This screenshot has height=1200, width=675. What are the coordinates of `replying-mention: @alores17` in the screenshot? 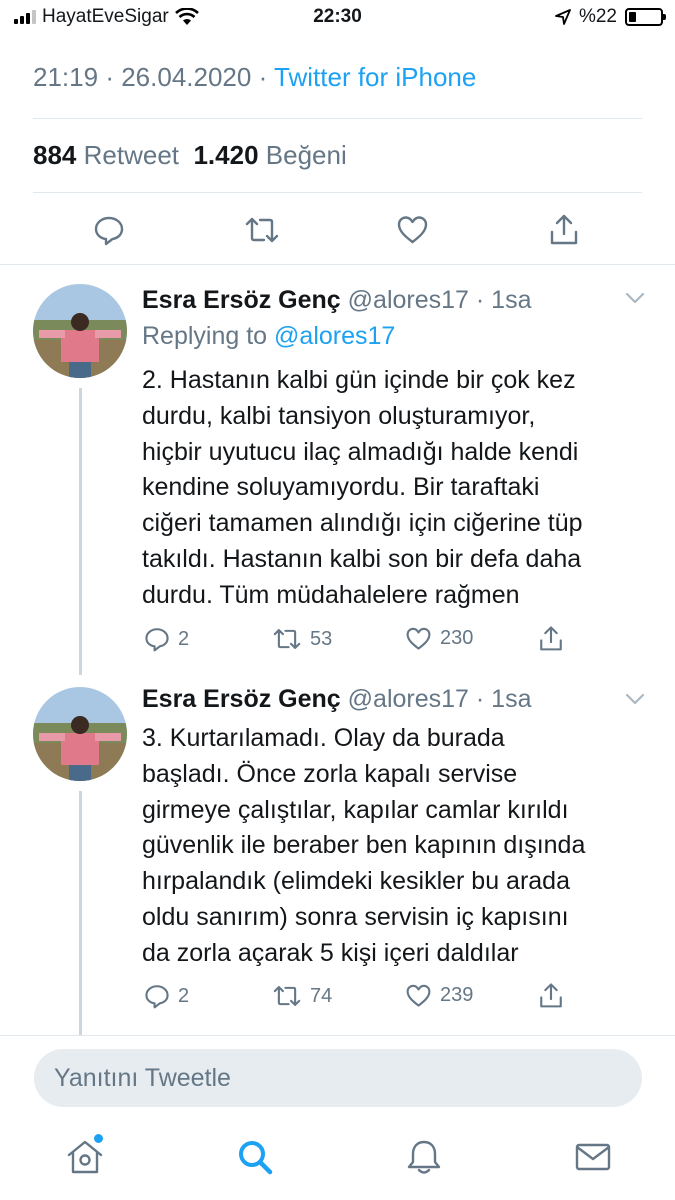 It's located at (334, 336).